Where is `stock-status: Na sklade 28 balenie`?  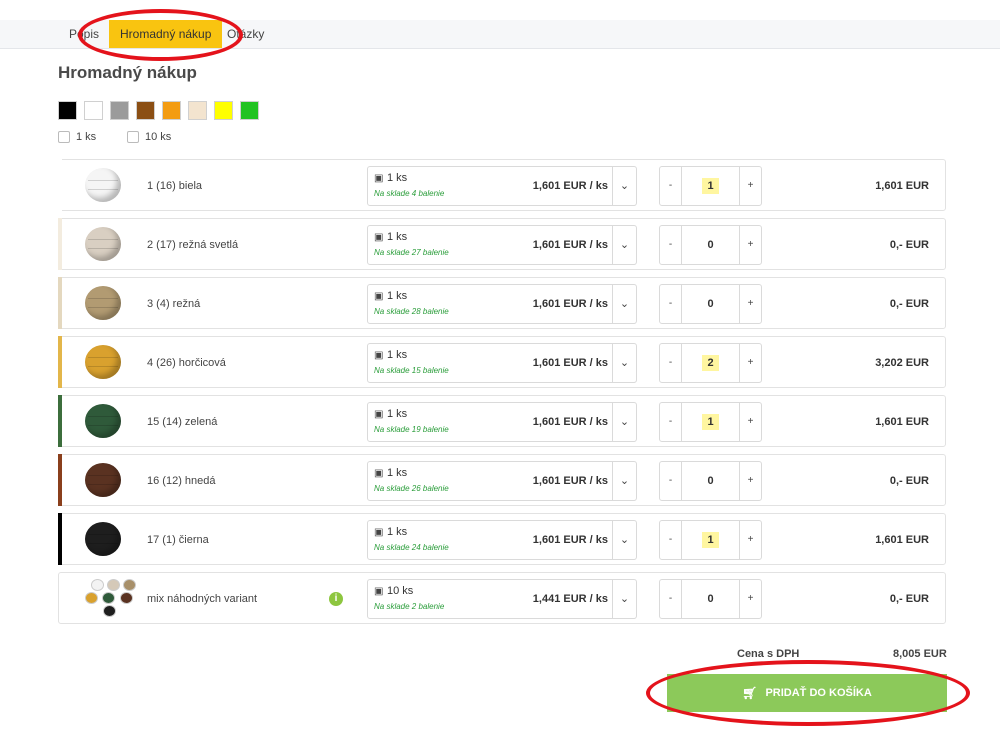 stock-status: Na sklade 28 balenie is located at coordinates (411, 311).